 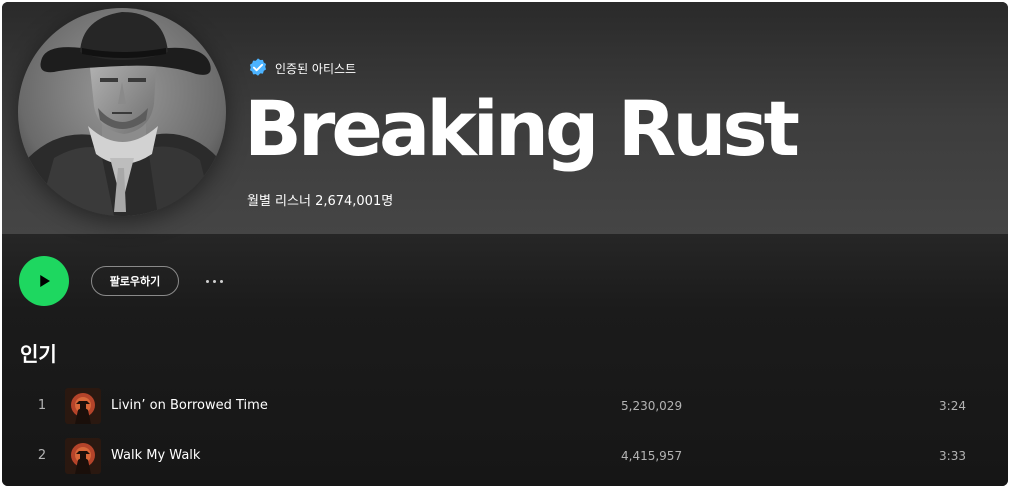 What do you see at coordinates (320, 201) in the screenshot?
I see `monthly-listeners: 월별 리스너 2,674,001명` at bounding box center [320, 201].